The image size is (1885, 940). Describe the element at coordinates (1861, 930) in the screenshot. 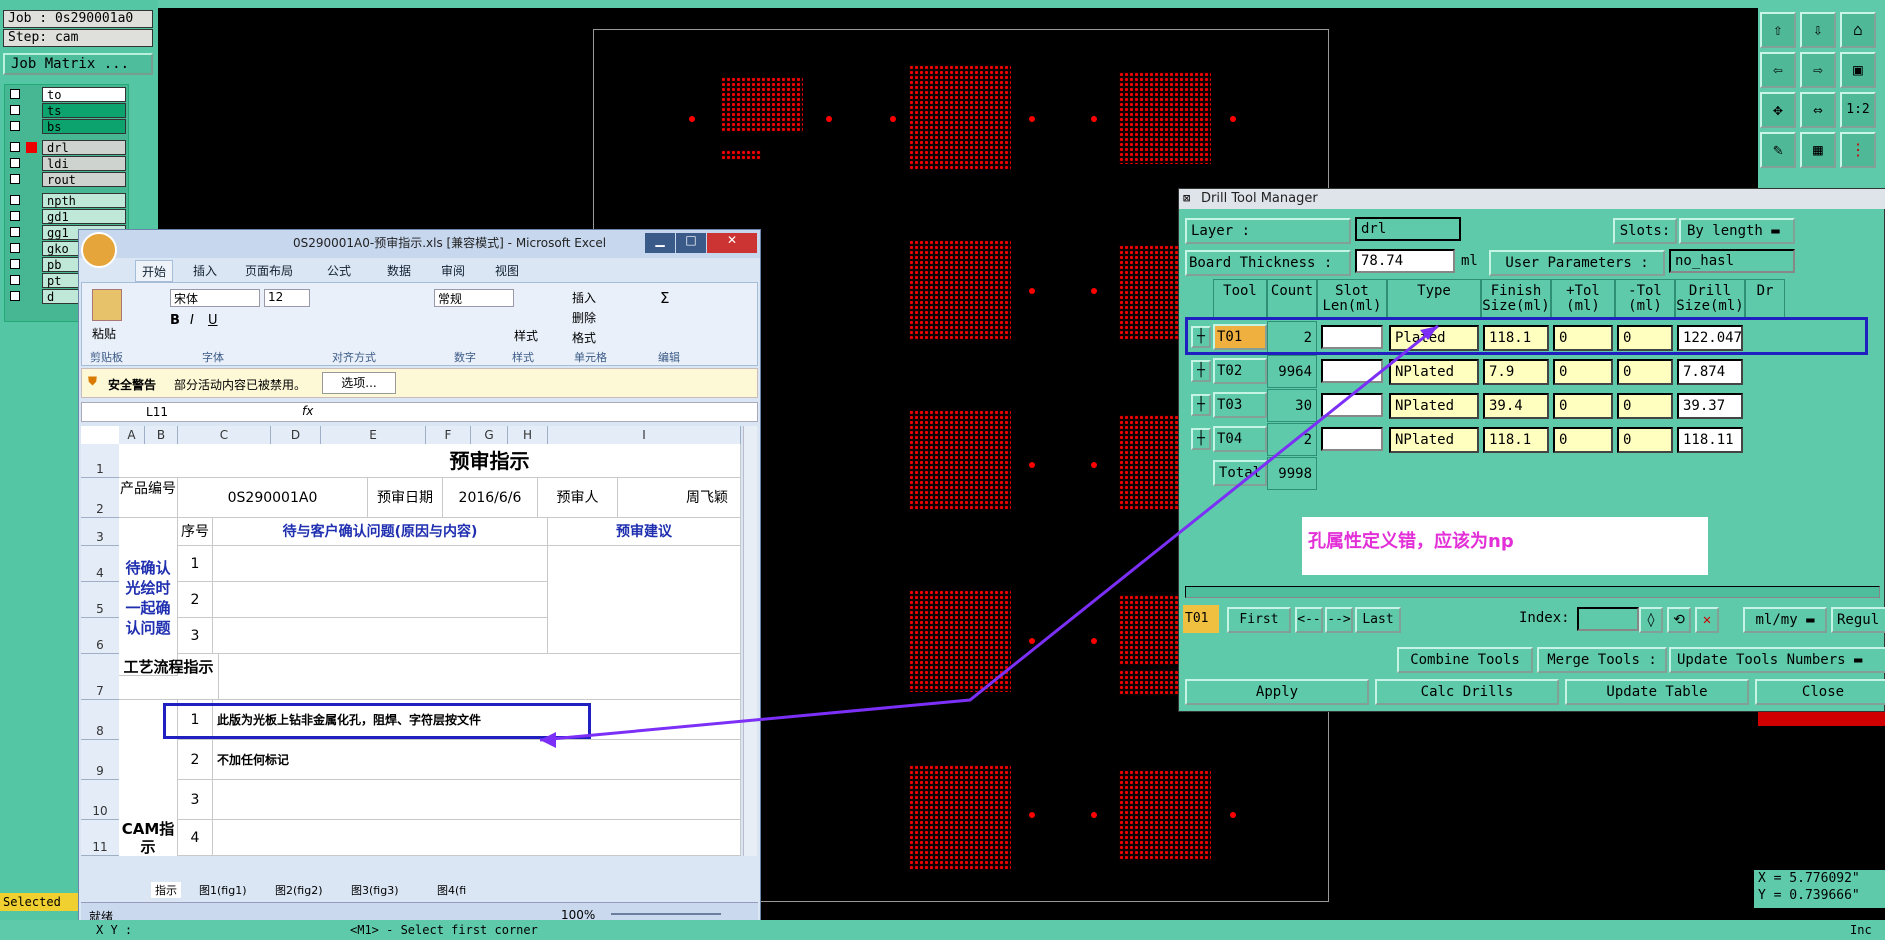

I see `units-label: Inc` at that location.